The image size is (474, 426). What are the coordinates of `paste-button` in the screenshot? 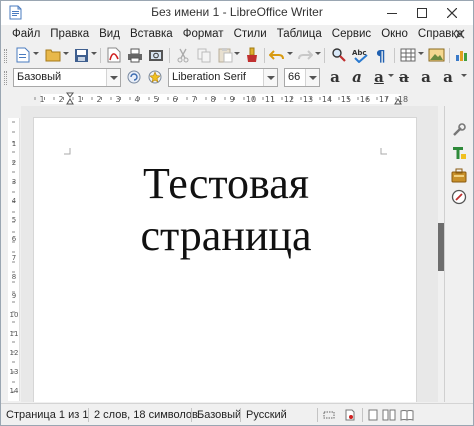 It's located at (225, 55).